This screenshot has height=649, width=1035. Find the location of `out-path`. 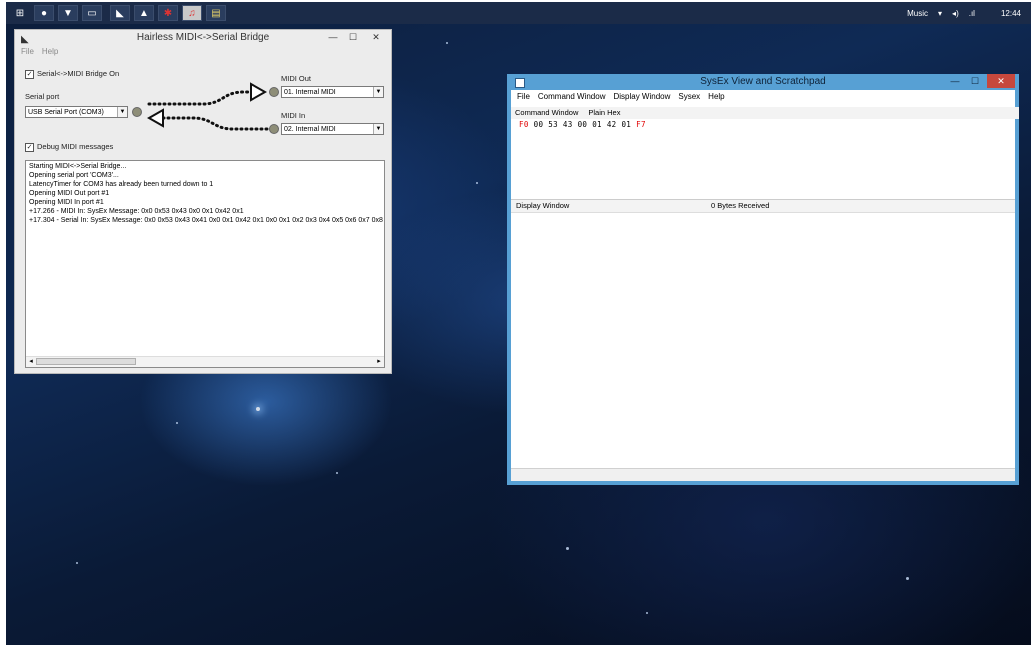

out-path is located at coordinates (201, 98).